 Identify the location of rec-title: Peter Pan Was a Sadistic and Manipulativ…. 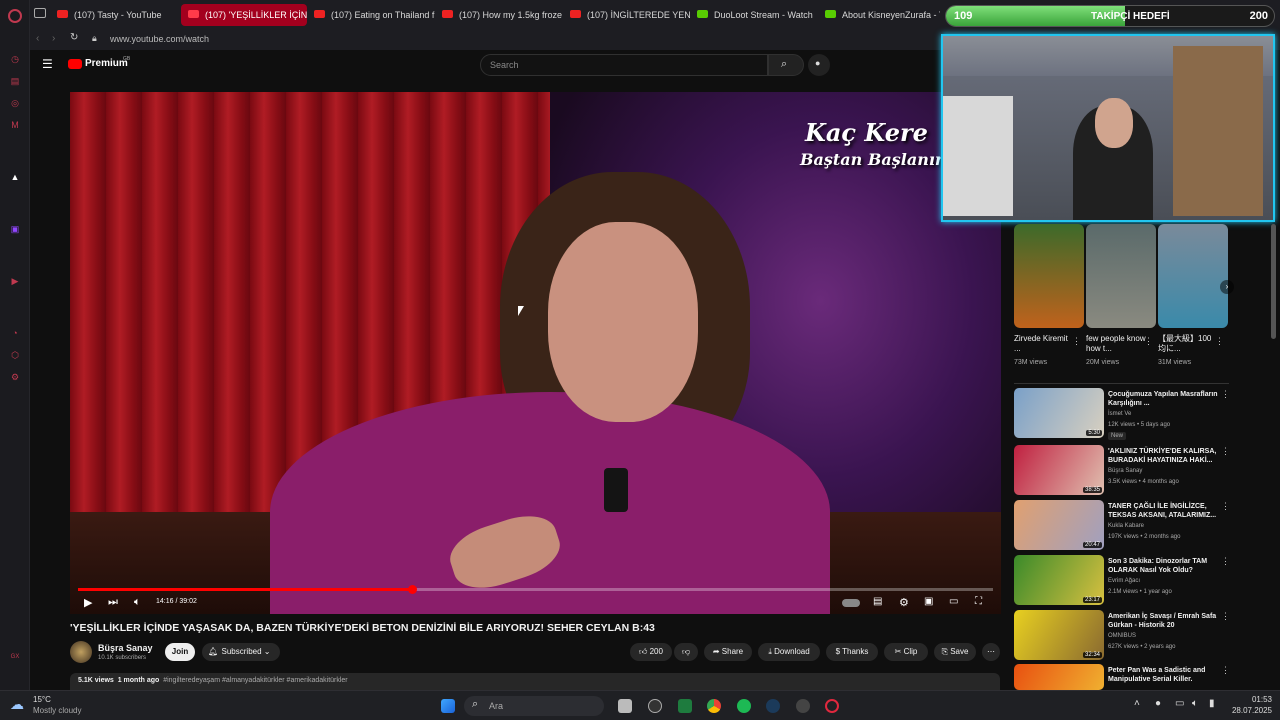
(1163, 675).